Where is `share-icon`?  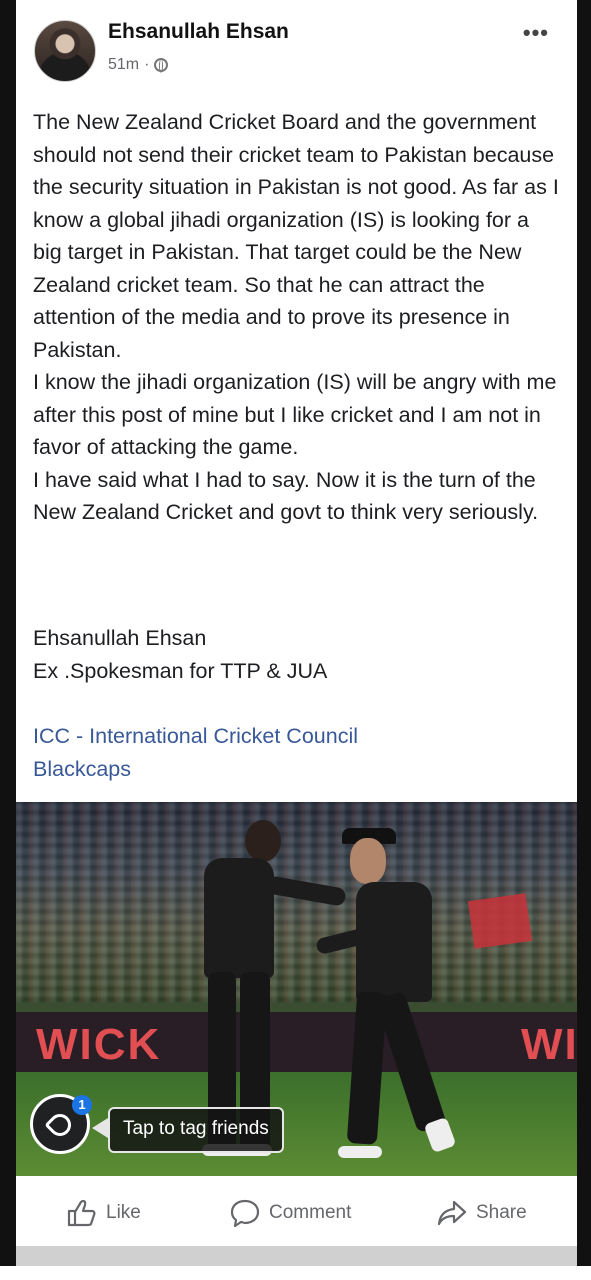
share-icon is located at coordinates (452, 1213).